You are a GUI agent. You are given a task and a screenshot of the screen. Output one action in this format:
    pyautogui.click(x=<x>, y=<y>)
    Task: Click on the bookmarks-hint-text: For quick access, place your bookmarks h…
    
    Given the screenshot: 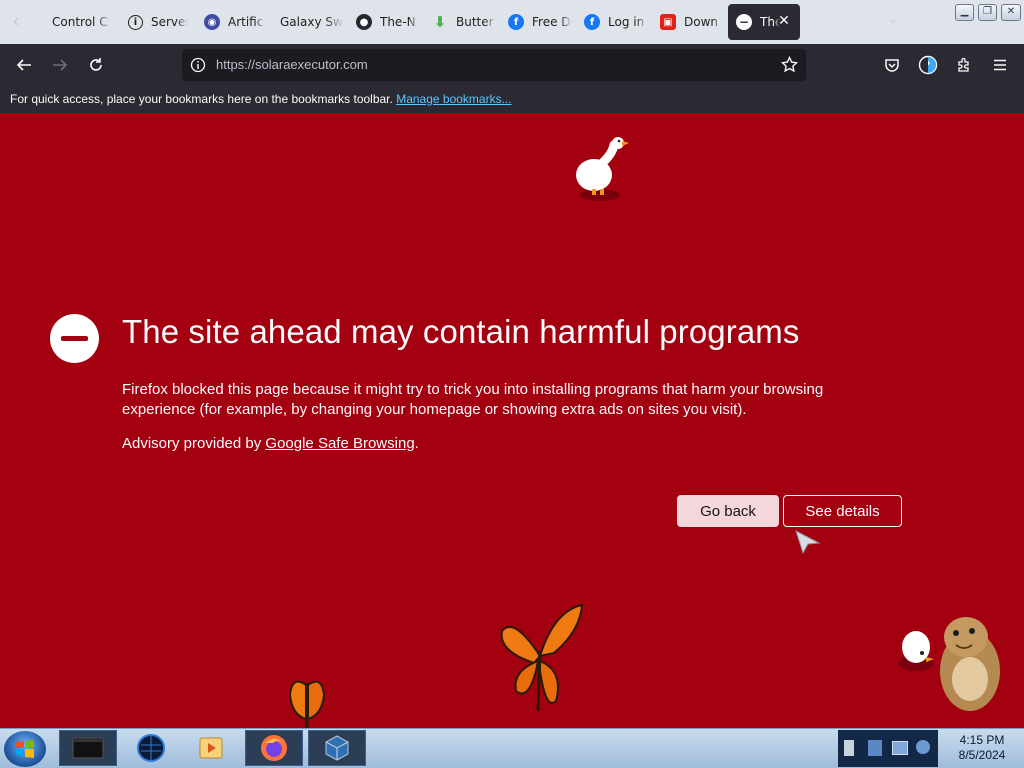 What is the action you would take?
    pyautogui.click(x=201, y=99)
    